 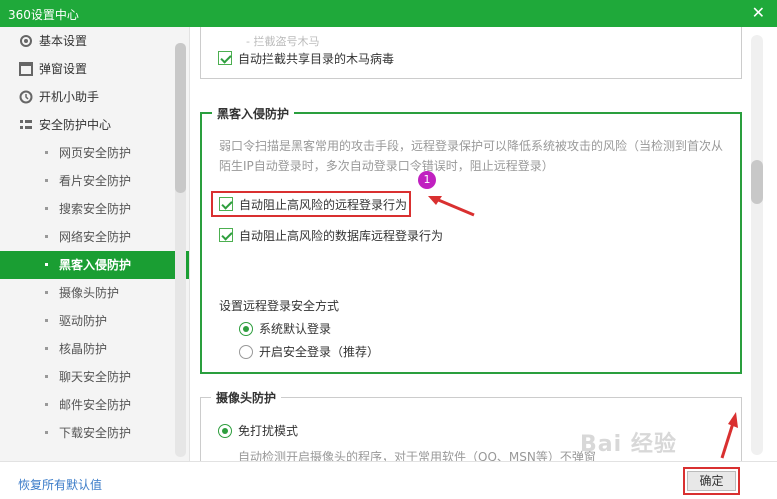 What do you see at coordinates (341, 236) in the screenshot?
I see `checkbox-label: 自动阻止高风险的数据库远程登录行为` at bounding box center [341, 236].